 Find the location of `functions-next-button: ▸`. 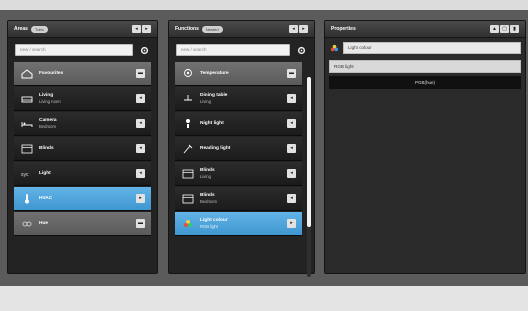

functions-next-button: ▸ is located at coordinates (303, 29).